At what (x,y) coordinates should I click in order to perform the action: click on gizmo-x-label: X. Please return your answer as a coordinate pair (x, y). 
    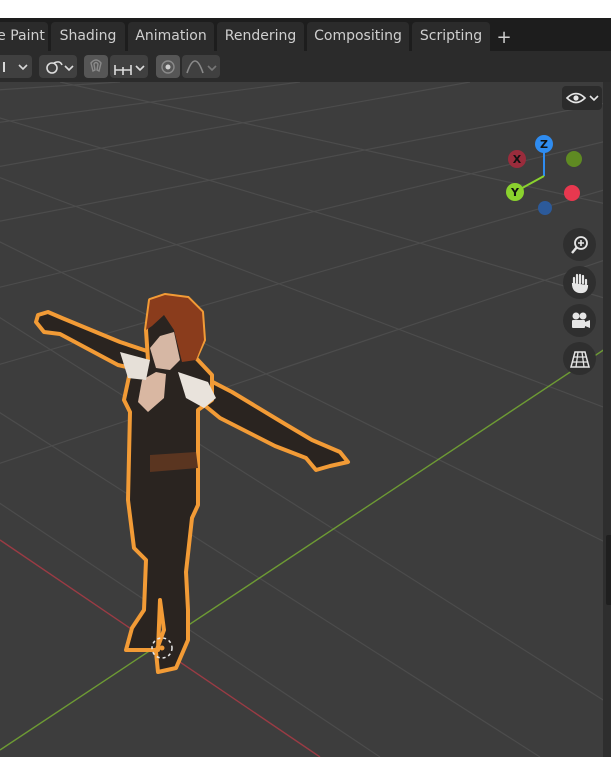
    Looking at the image, I should click on (517, 159).